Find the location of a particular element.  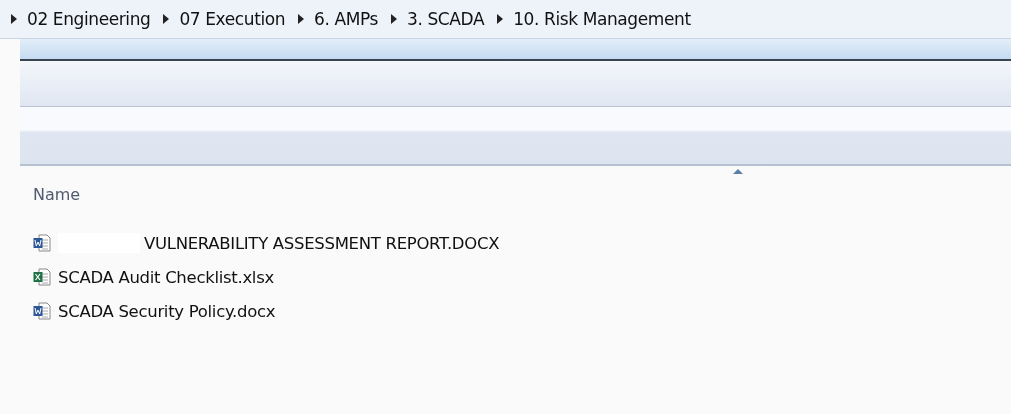

file-name: SCADA Audit Checklist.xlsx is located at coordinates (166, 277).